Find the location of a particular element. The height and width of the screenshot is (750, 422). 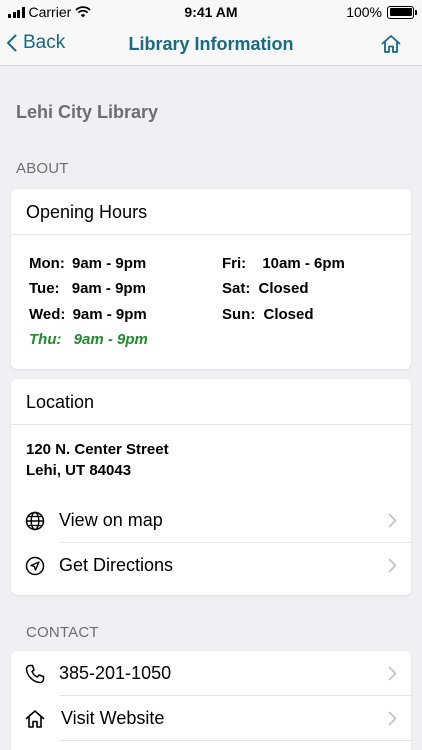

back-button: Back is located at coordinates (35, 43).